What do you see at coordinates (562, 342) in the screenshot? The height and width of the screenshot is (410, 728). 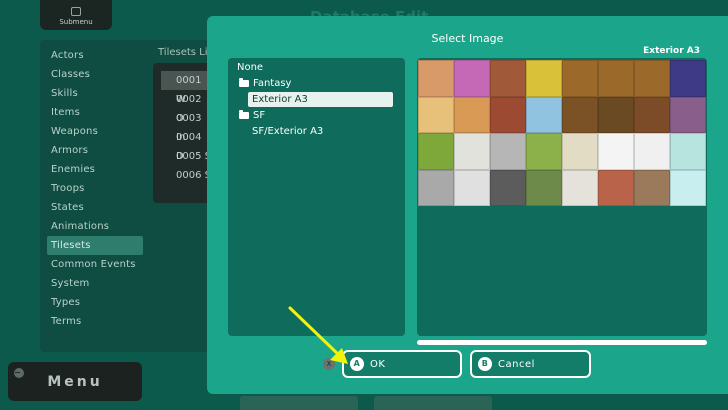 I see `preview-scrollbar` at bounding box center [562, 342].